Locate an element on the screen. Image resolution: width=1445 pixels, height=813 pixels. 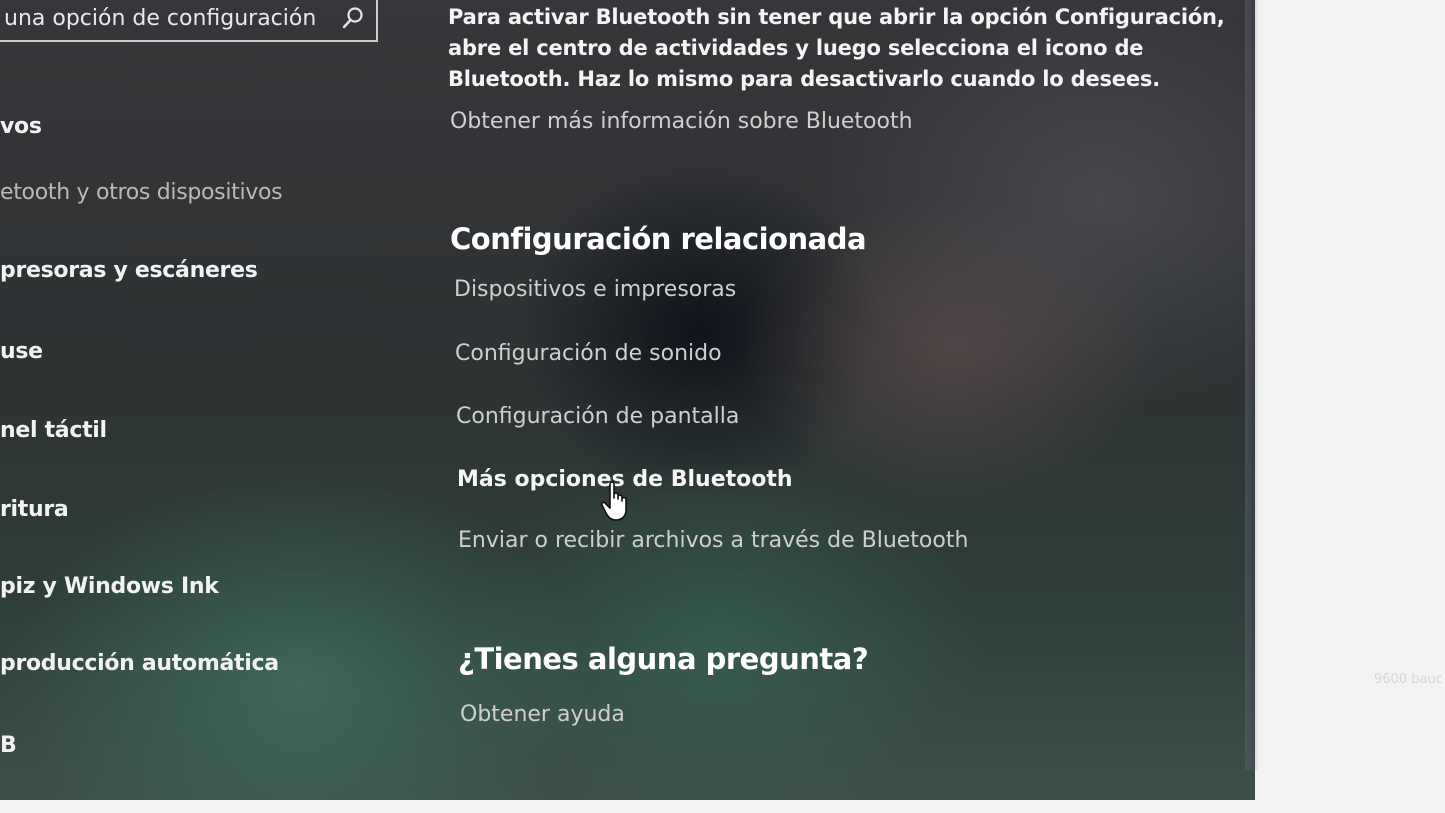
sidebar-item-printers: presoras y escáneres is located at coordinates (129, 270).